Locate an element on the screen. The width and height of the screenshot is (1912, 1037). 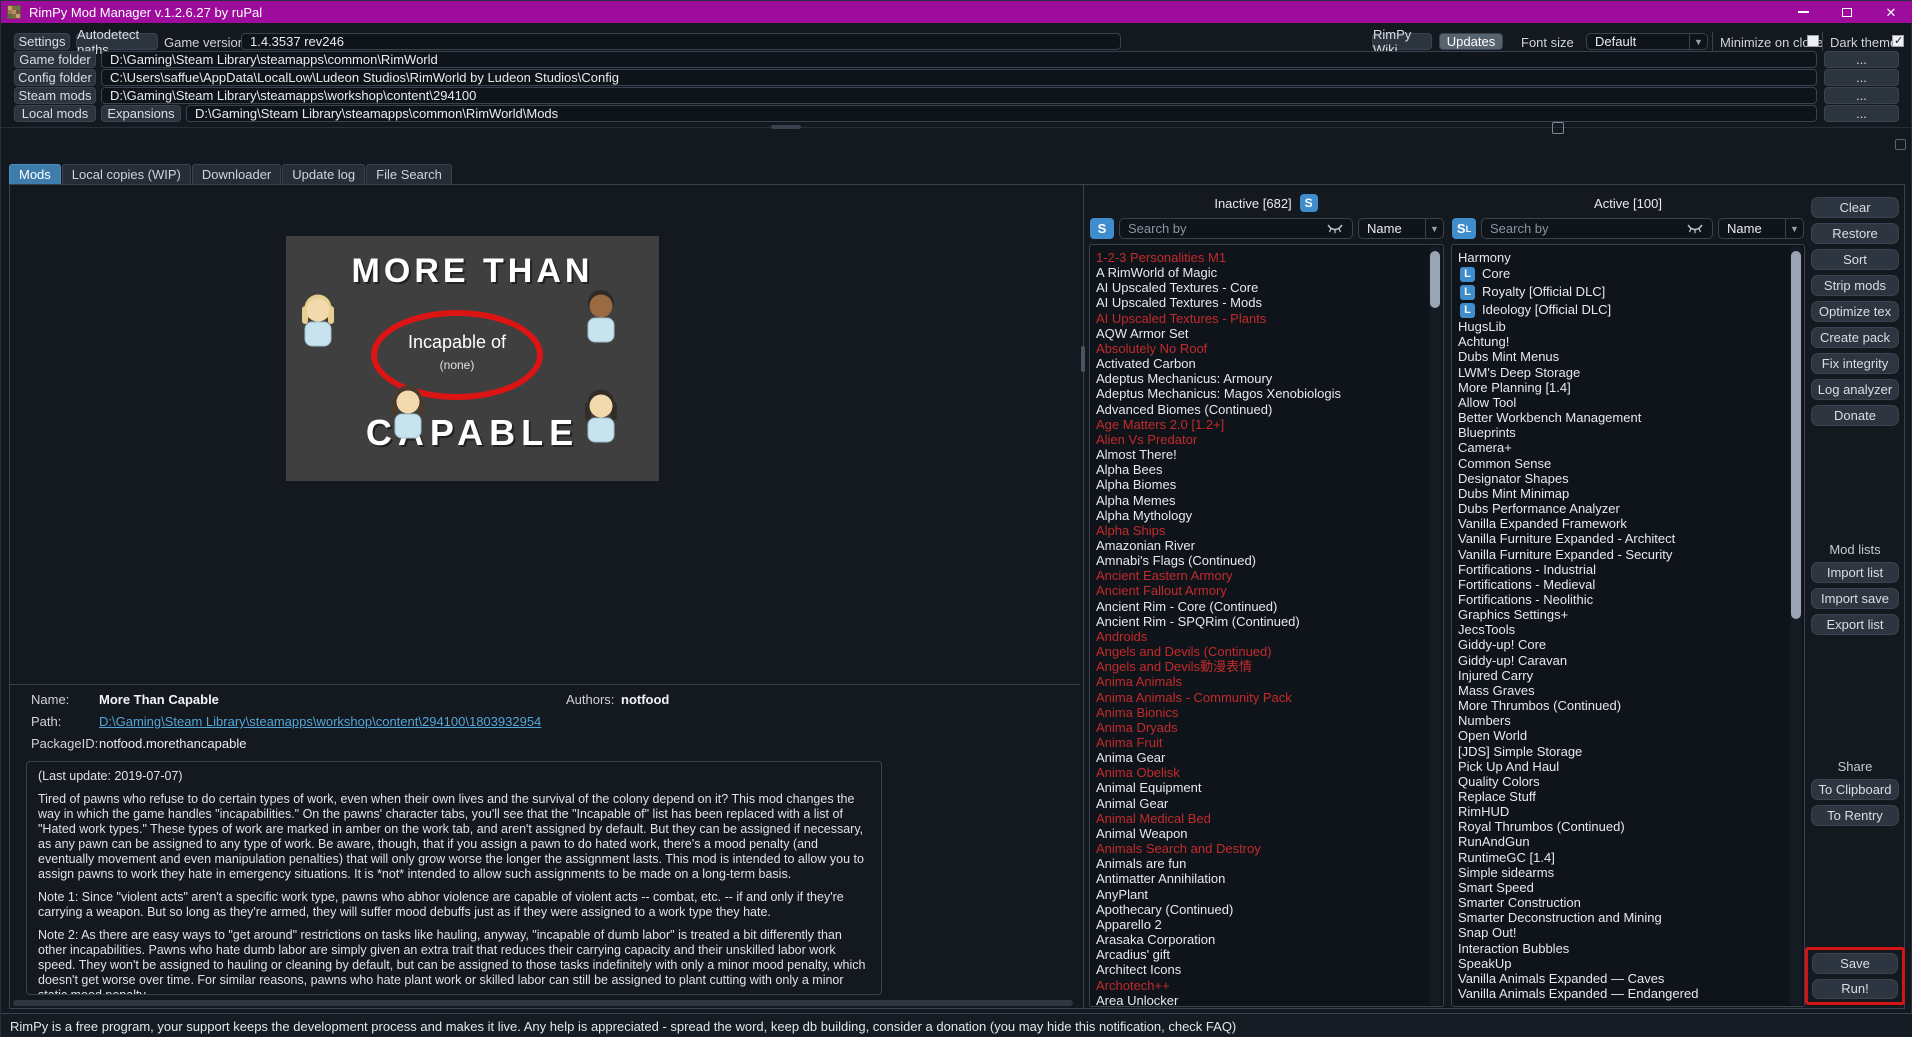
create-pack-button: Create pack is located at coordinates (1855, 337).